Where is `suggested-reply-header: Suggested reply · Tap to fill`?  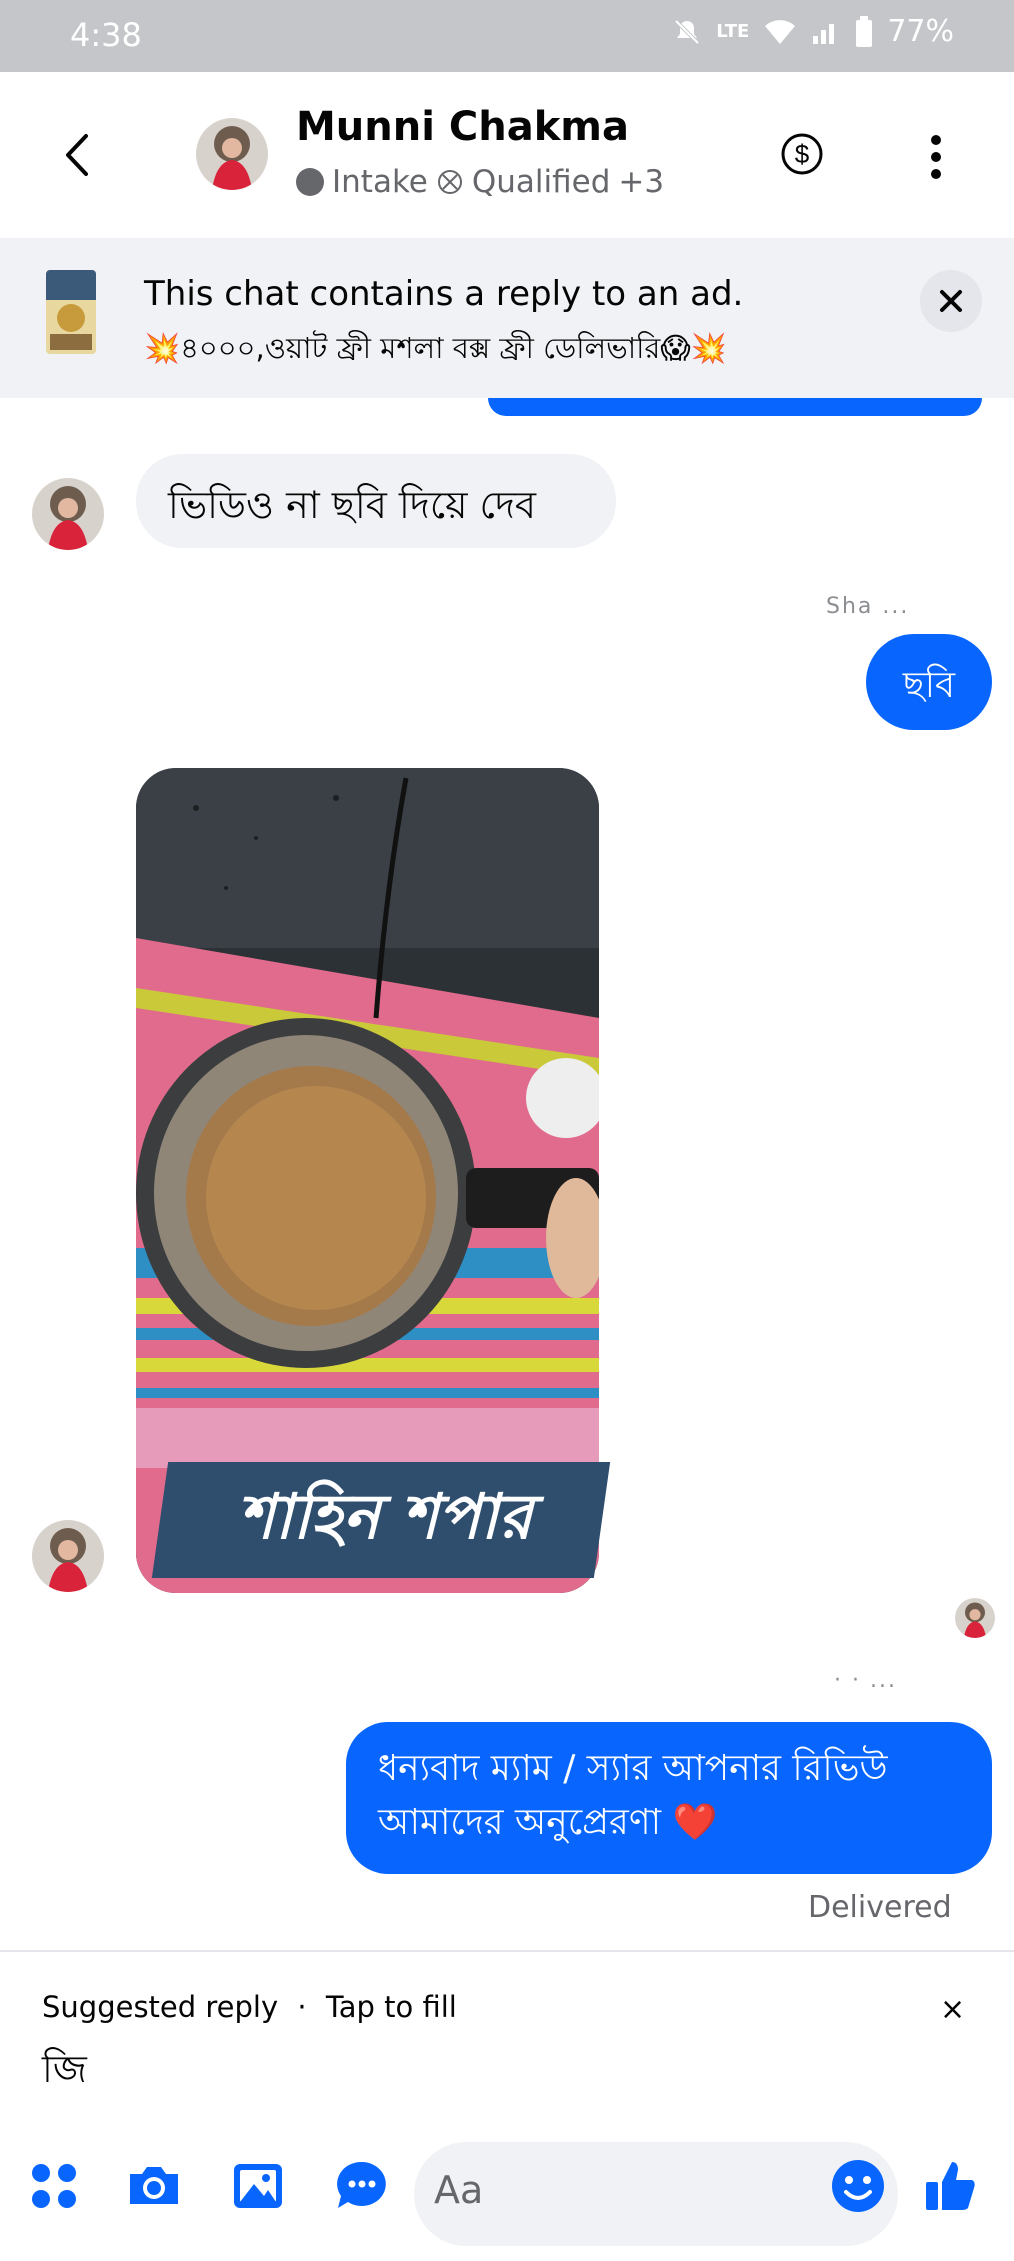 suggested-reply-header: Suggested reply · Tap to fill is located at coordinates (249, 2007).